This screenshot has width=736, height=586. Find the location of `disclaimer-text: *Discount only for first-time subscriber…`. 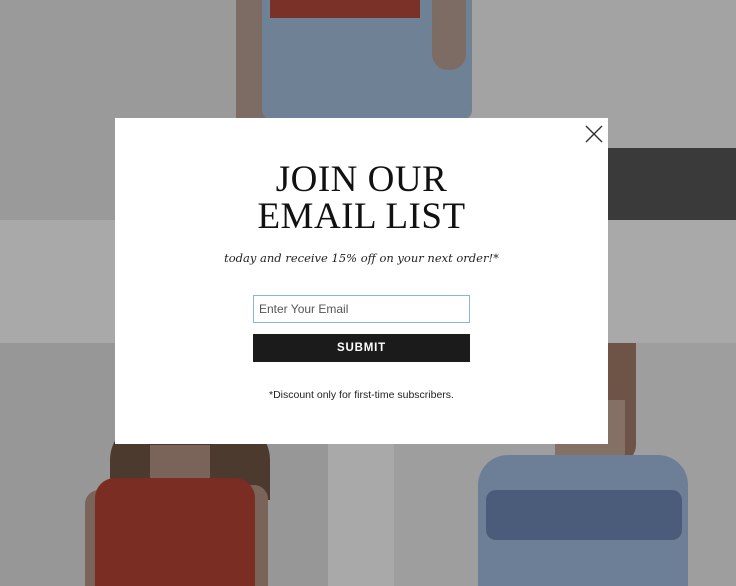

disclaimer-text: *Discount only for first-time subscriber… is located at coordinates (361, 395).